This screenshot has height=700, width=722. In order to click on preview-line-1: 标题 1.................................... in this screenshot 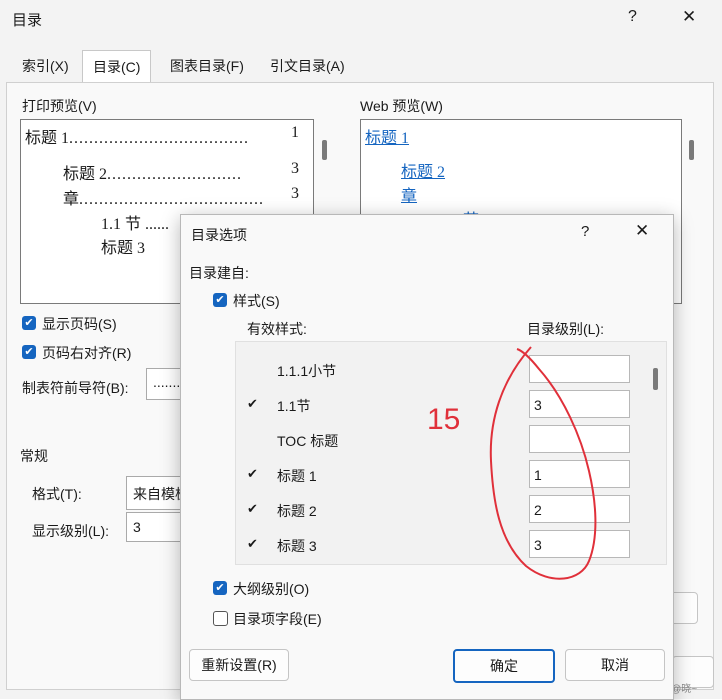, I will do `click(137, 138)`.